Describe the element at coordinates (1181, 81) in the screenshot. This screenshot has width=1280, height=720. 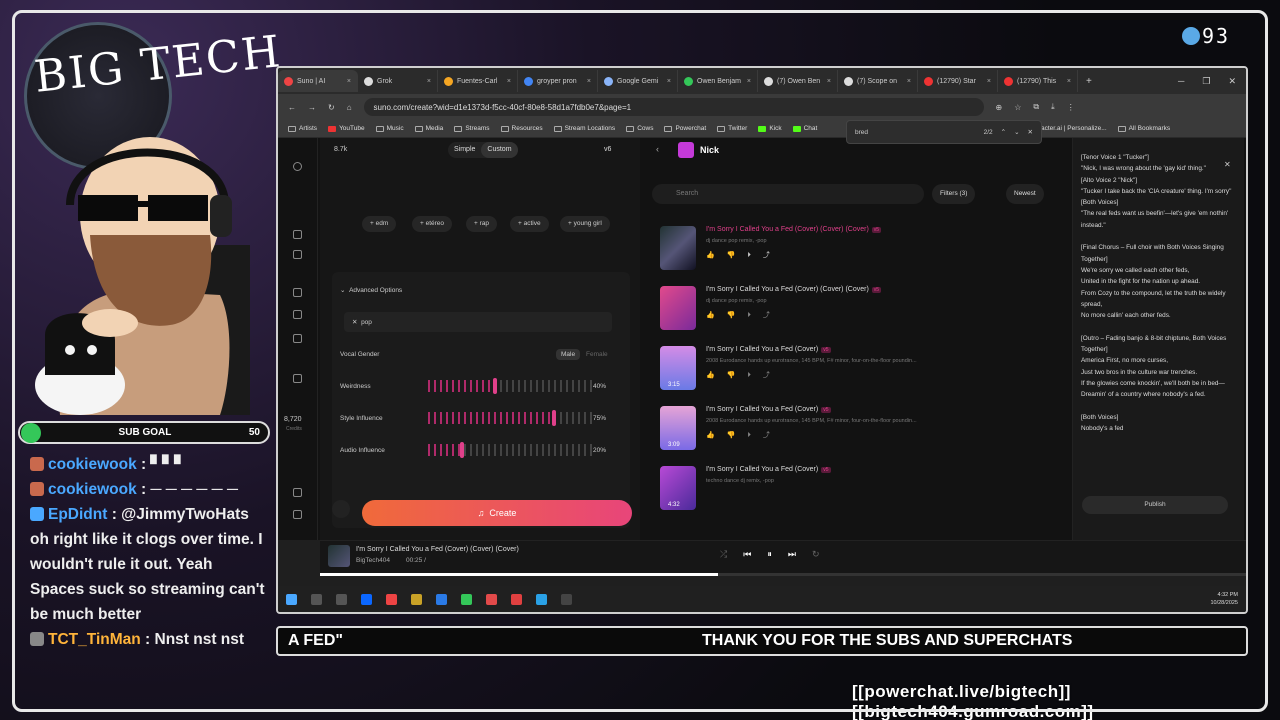
I see `minimize-icon: ─` at that location.